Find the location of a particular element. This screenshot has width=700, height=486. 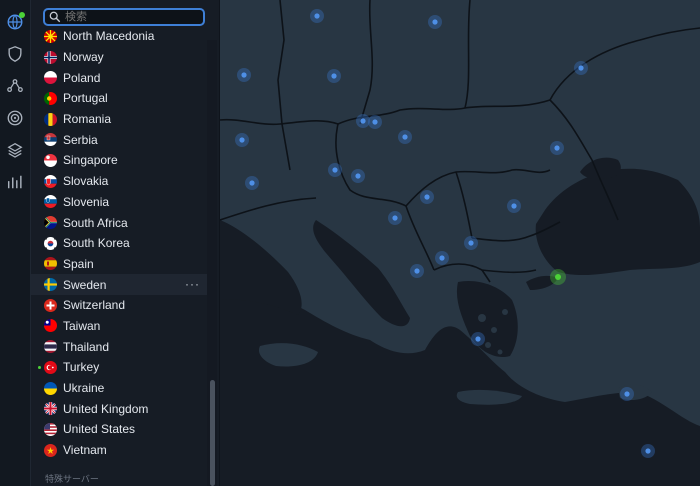

ro-flag-icon is located at coordinates (50, 119).